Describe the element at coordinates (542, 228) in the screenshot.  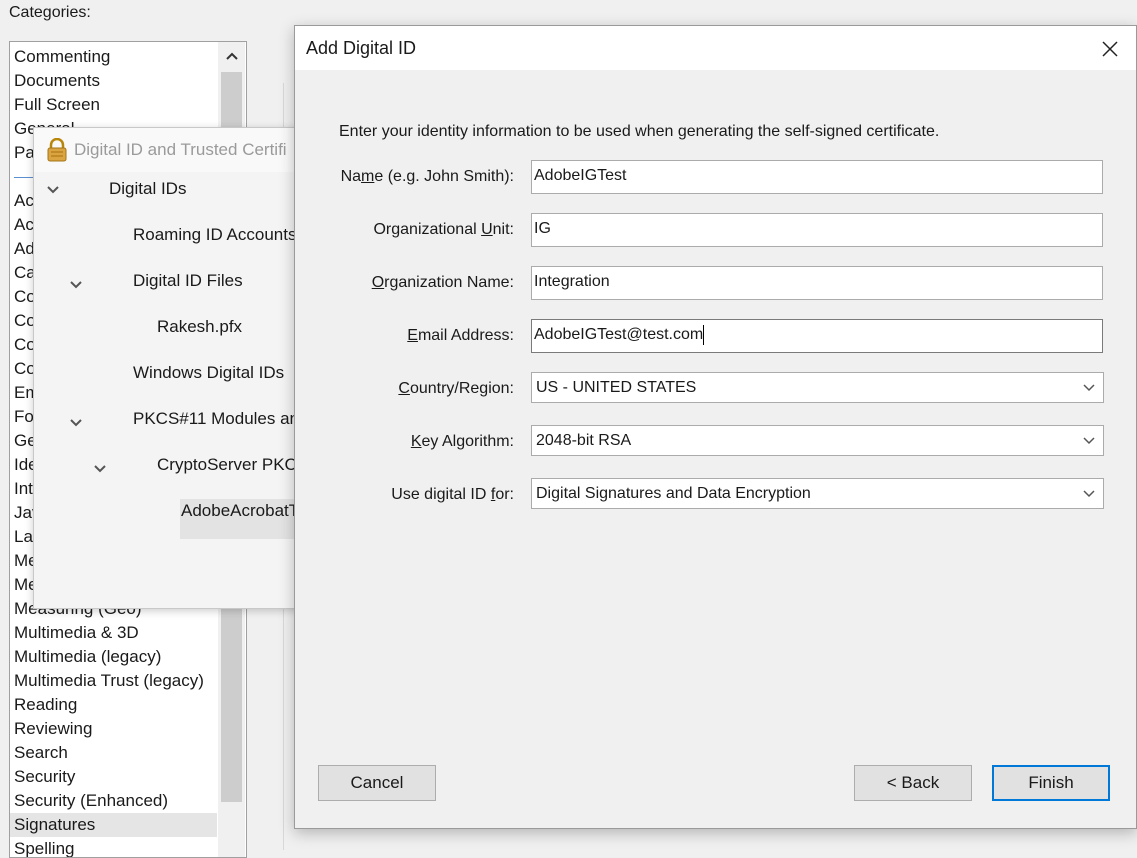
I see `org-unit-value: IG` at that location.